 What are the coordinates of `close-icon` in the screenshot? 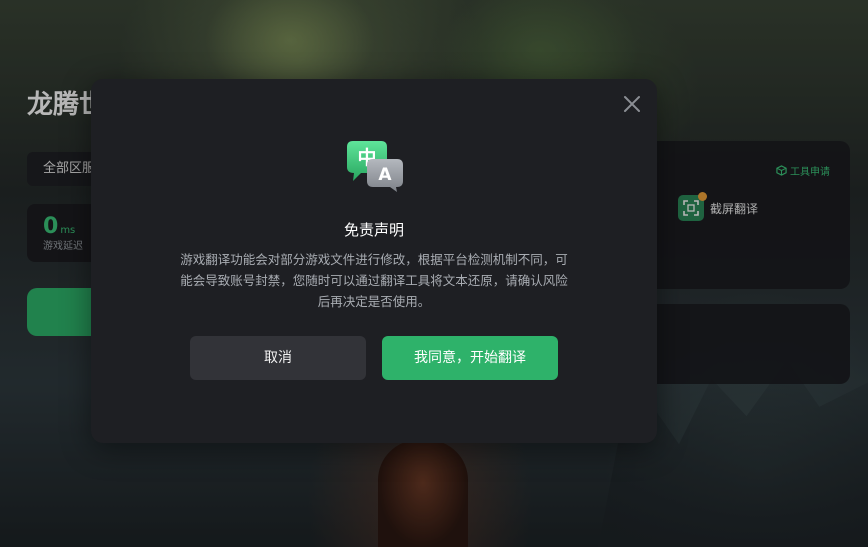 It's located at (632, 104).